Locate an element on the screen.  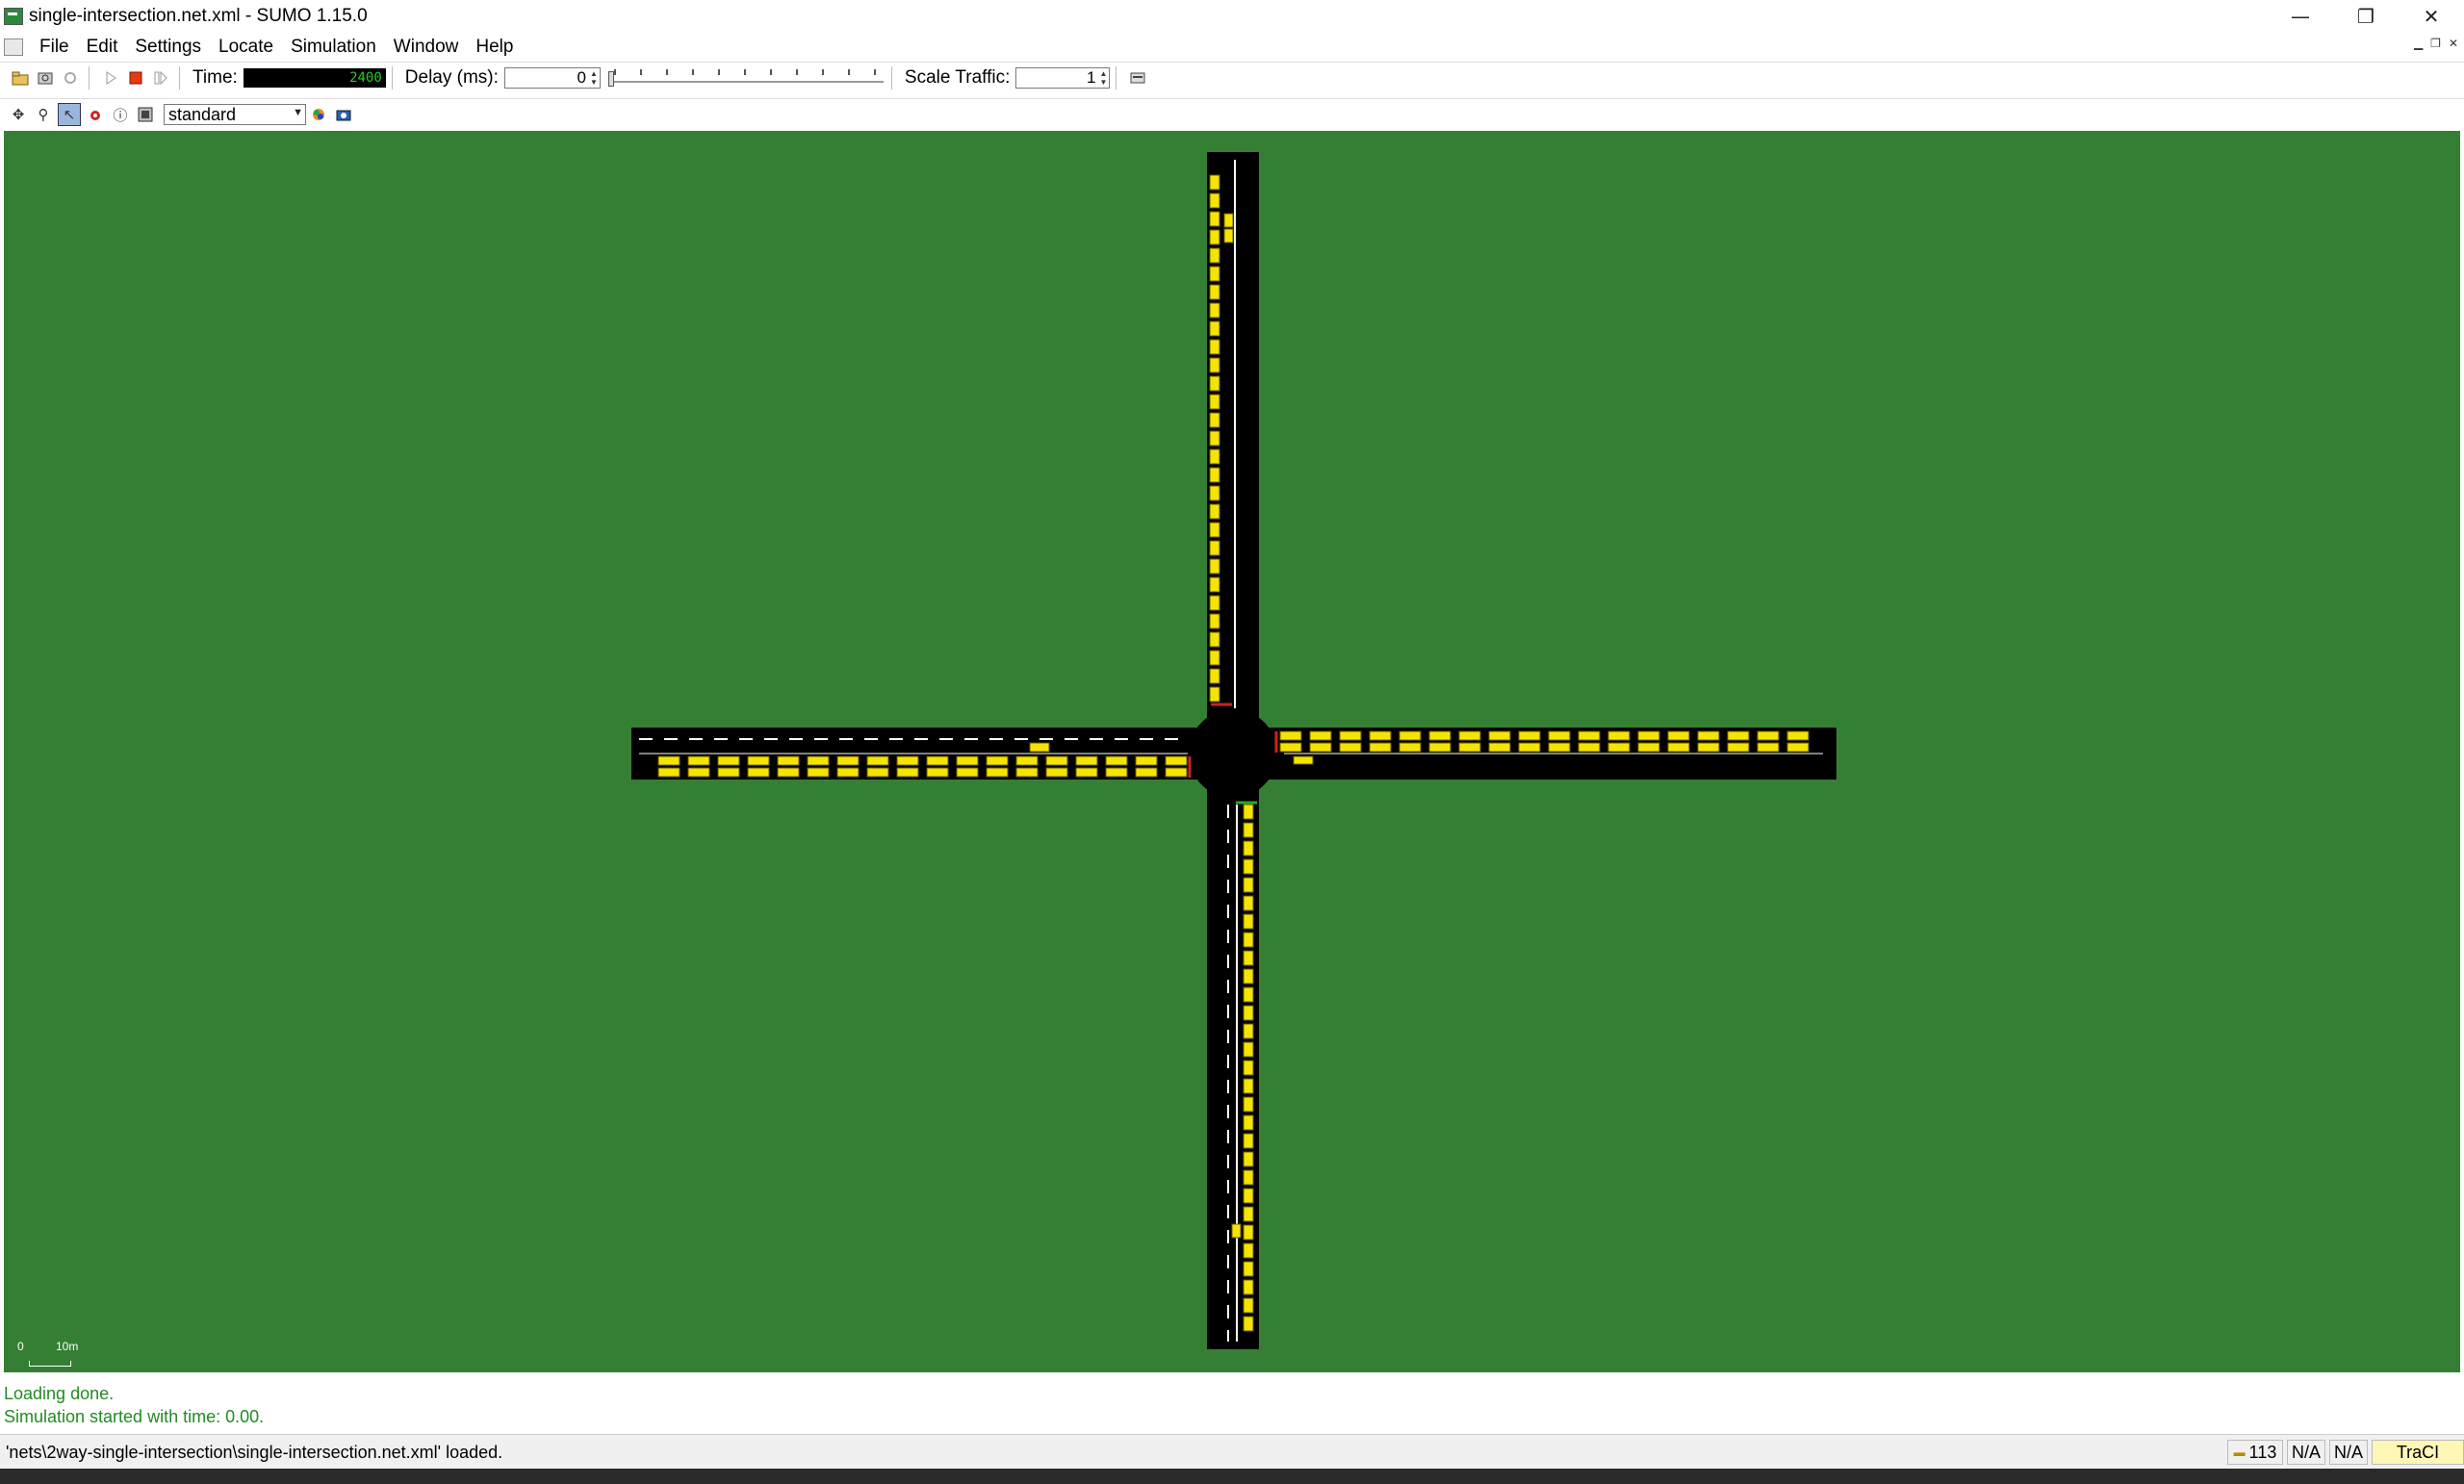
scale-label: 10m is located at coordinates (67, 1347).